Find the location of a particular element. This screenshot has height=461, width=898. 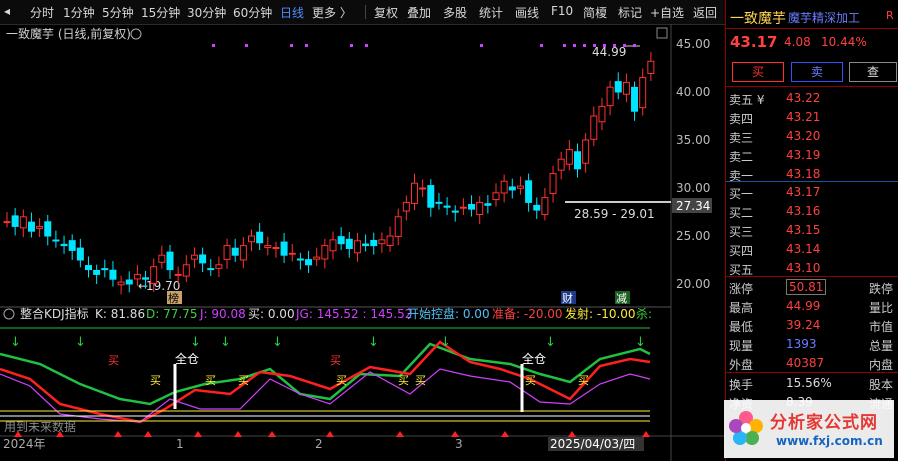

buy-button: 买 is located at coordinates (758, 72).